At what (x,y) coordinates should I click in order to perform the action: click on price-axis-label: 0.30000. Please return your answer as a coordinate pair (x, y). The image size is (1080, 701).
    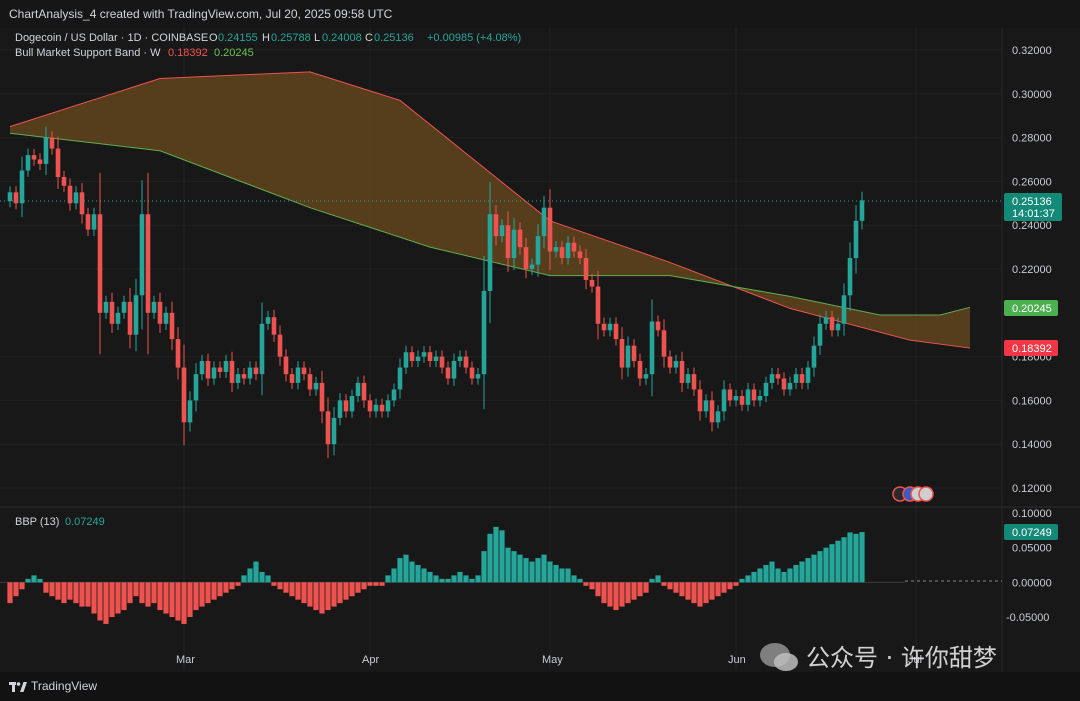
    Looking at the image, I should click on (1032, 95).